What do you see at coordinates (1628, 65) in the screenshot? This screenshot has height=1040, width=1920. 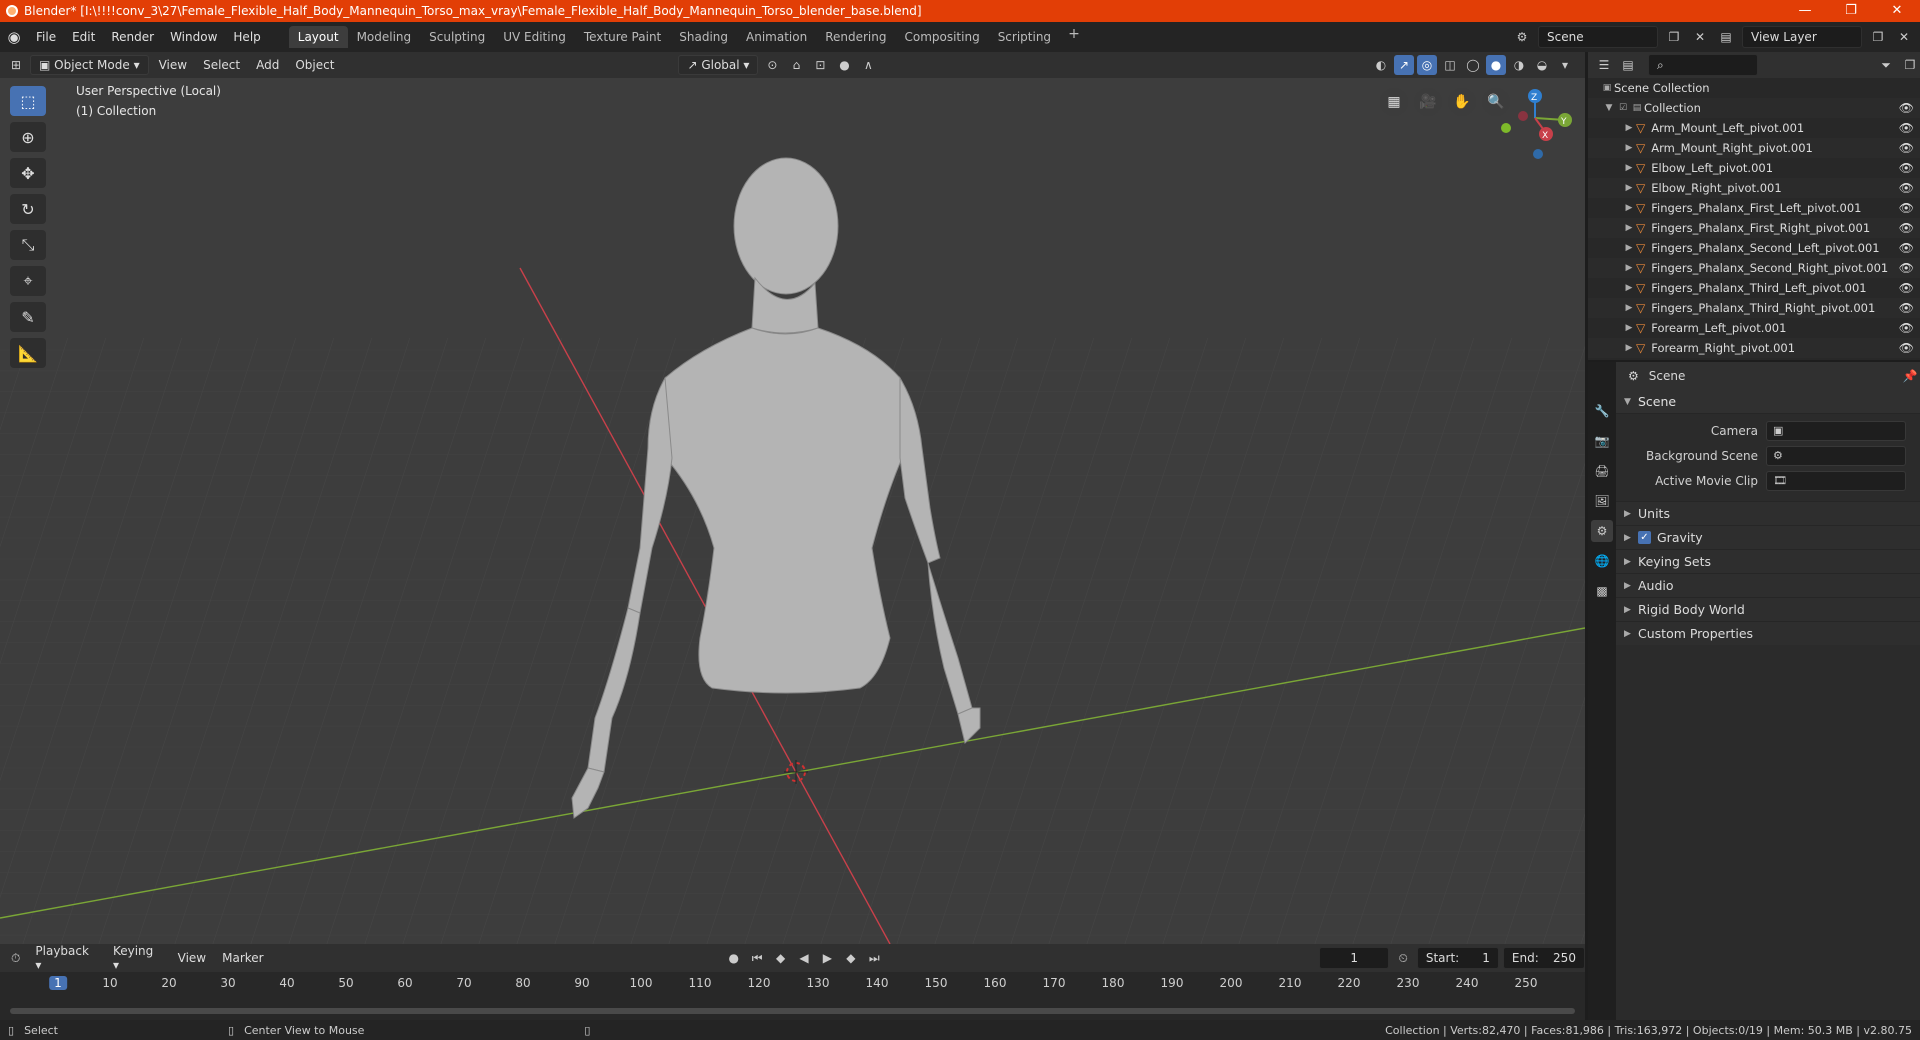 I see `display-mode-icon: ▤` at bounding box center [1628, 65].